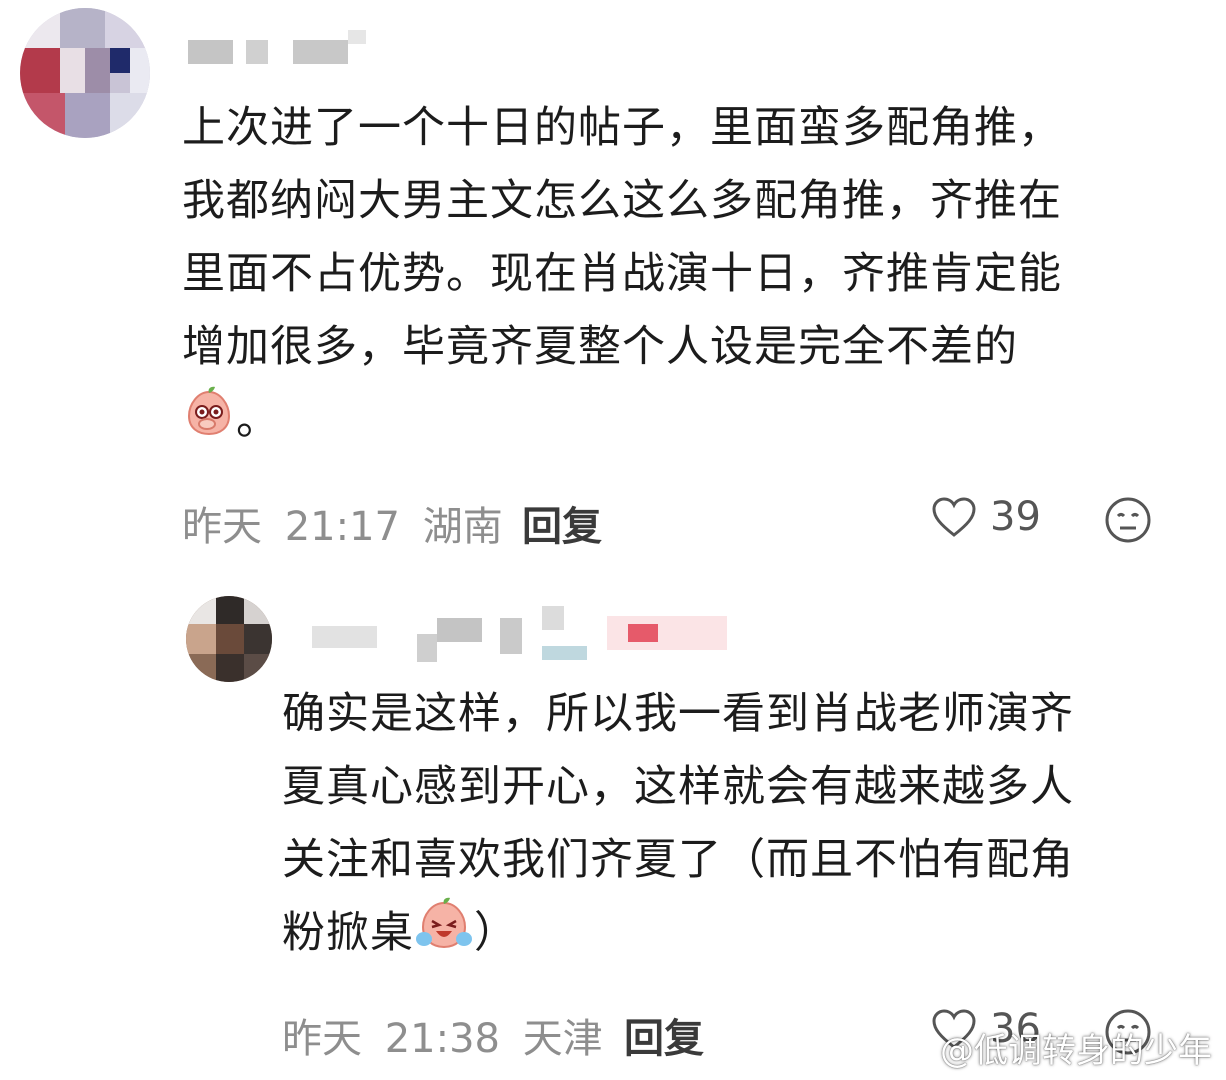 Image resolution: width=1226 pixels, height=1080 pixels. Describe the element at coordinates (209, 422) in the screenshot. I see `peach-shy-emoji` at that location.